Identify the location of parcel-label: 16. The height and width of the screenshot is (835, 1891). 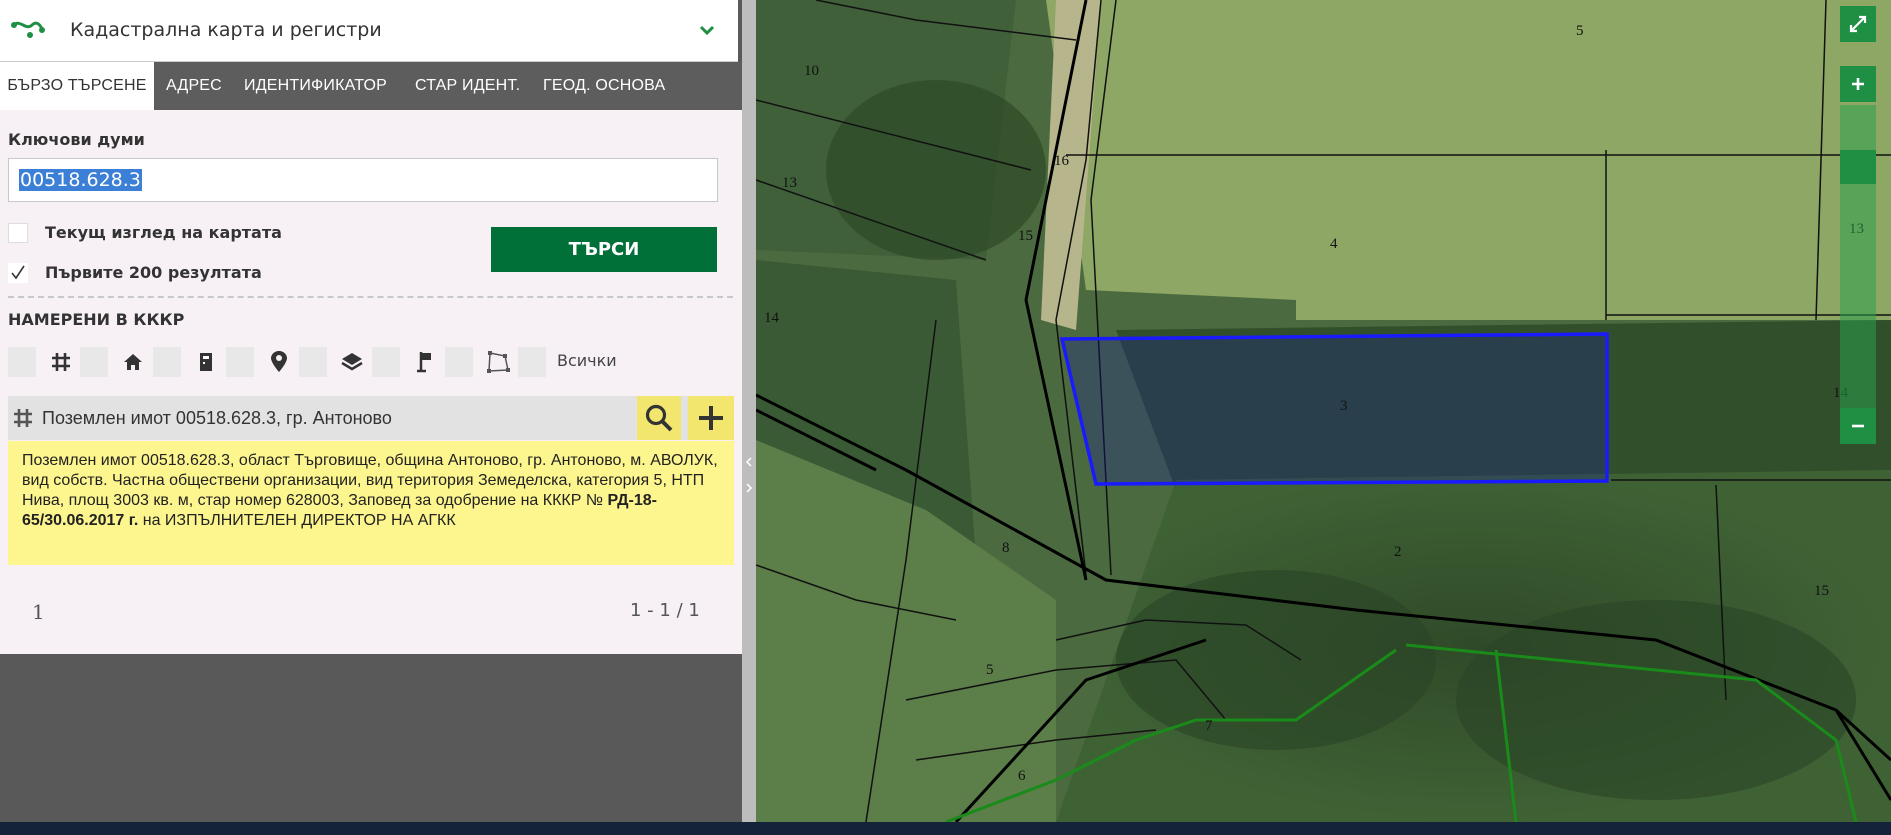
(1062, 161).